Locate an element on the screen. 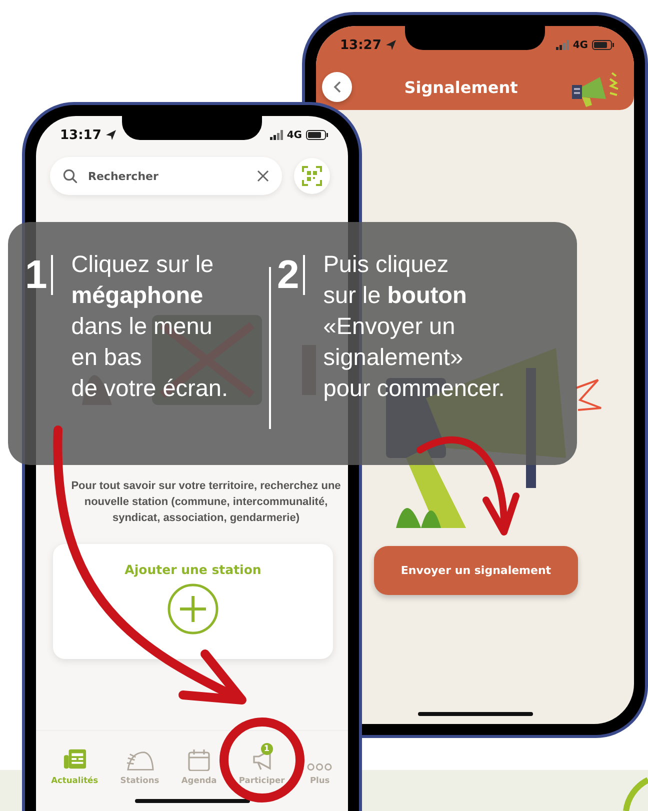 The width and height of the screenshot is (648, 811). send-report-button: Envoyer un signalement is located at coordinates (476, 570).